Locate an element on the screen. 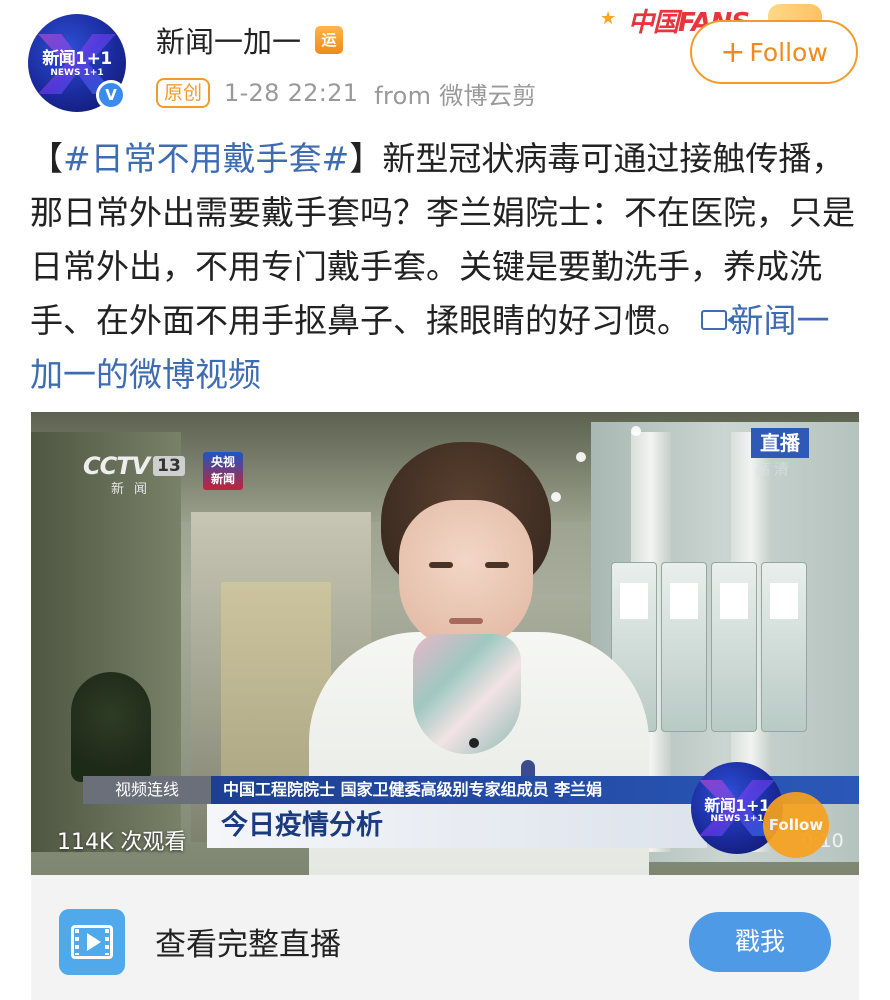  follow-label: Follow is located at coordinates (788, 52).